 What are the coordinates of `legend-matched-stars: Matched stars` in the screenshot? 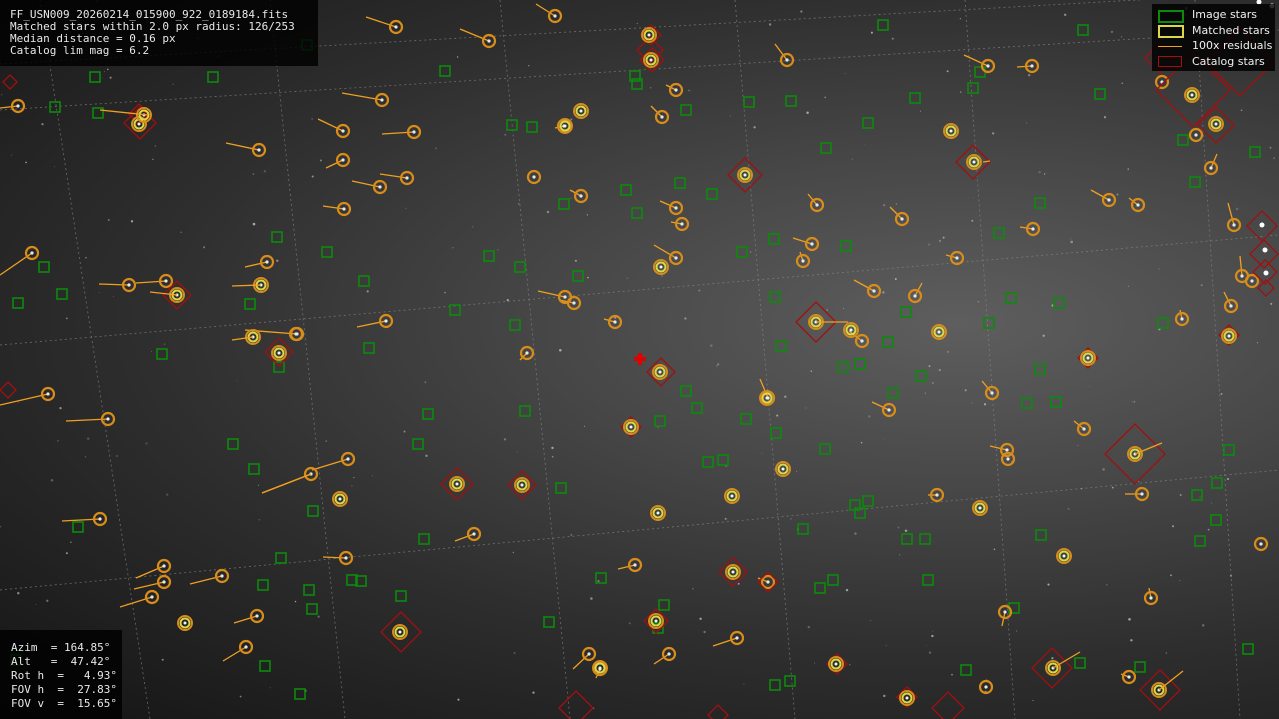 It's located at (1215, 31).